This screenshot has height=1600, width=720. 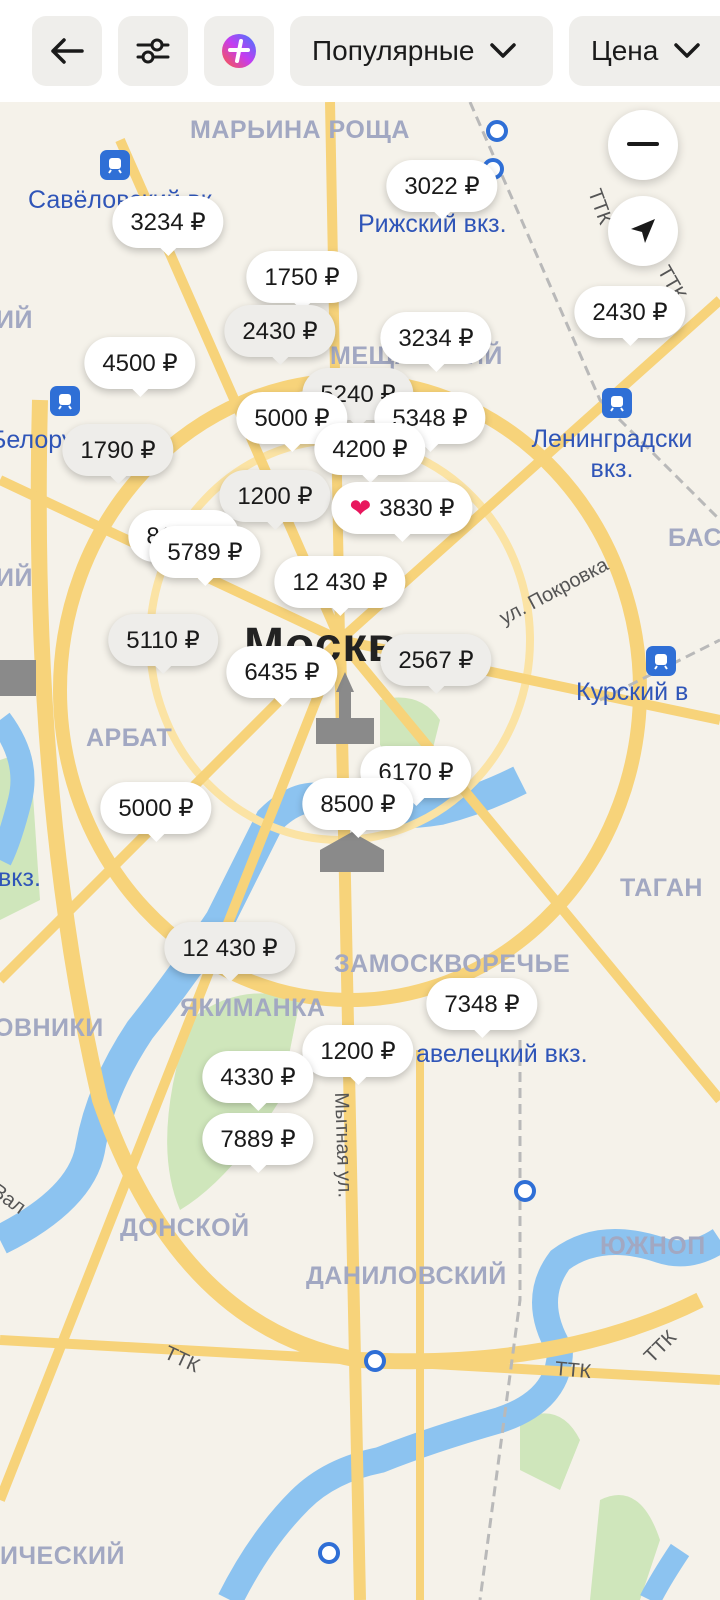 I want to click on price-pin-favorite: ❤ 3830 ₽, so click(x=402, y=512).